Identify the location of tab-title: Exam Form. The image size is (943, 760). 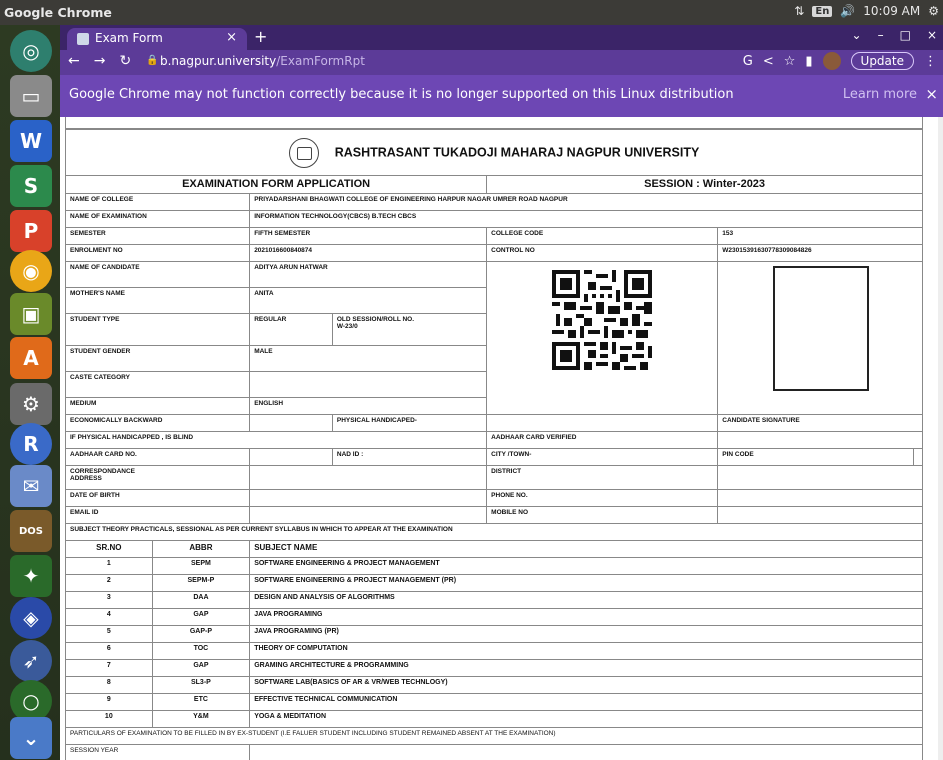
(129, 38).